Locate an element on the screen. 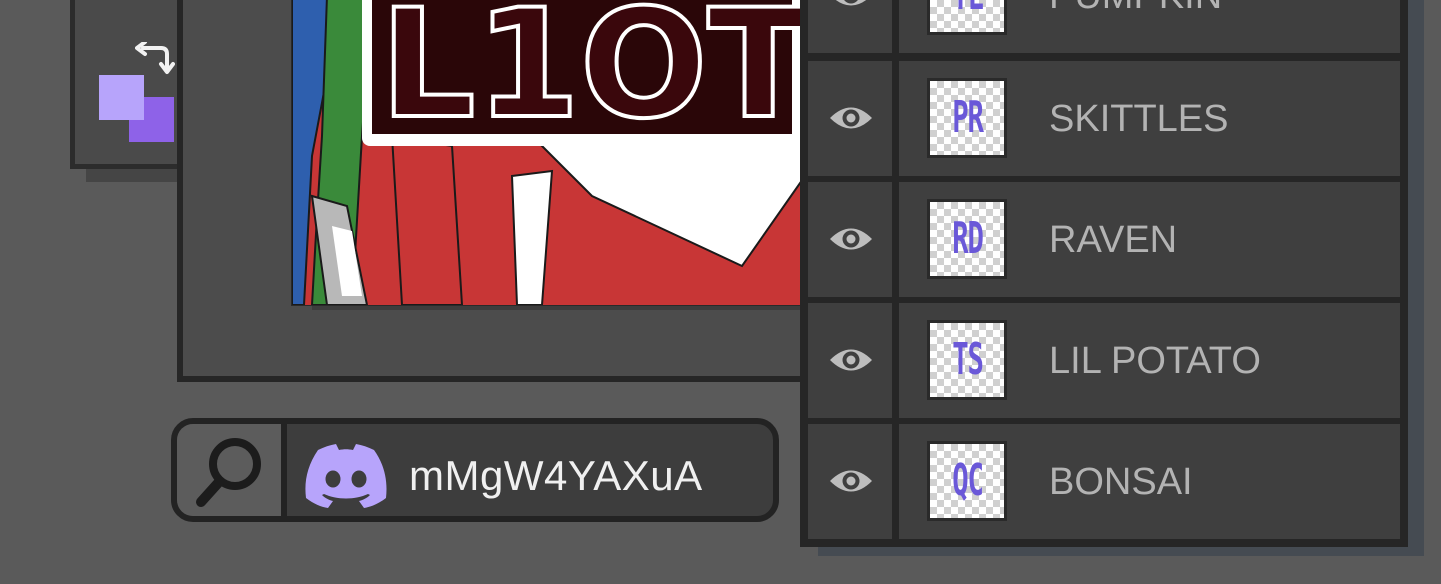 This screenshot has width=1441, height=584. layer-row: QC BONSAI is located at coordinates (1104, 481).